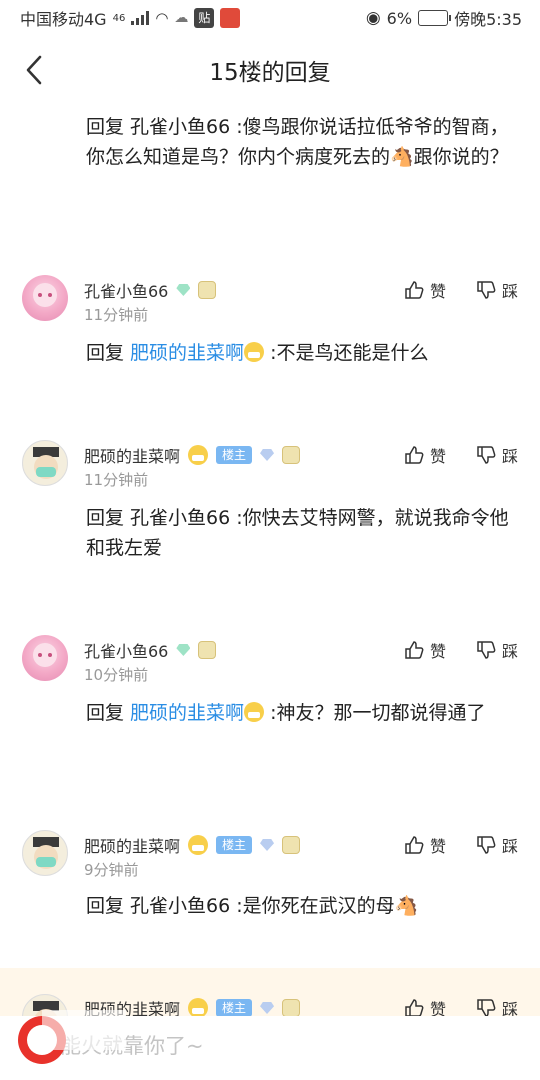 Image resolution: width=540 pixels, height=1080 pixels. Describe the element at coordinates (270, 18) in the screenshot. I see `status-bar: 中国移动4G 46 ◠ ☁ 贴 ◉ 6% 傍晚5:35` at that location.